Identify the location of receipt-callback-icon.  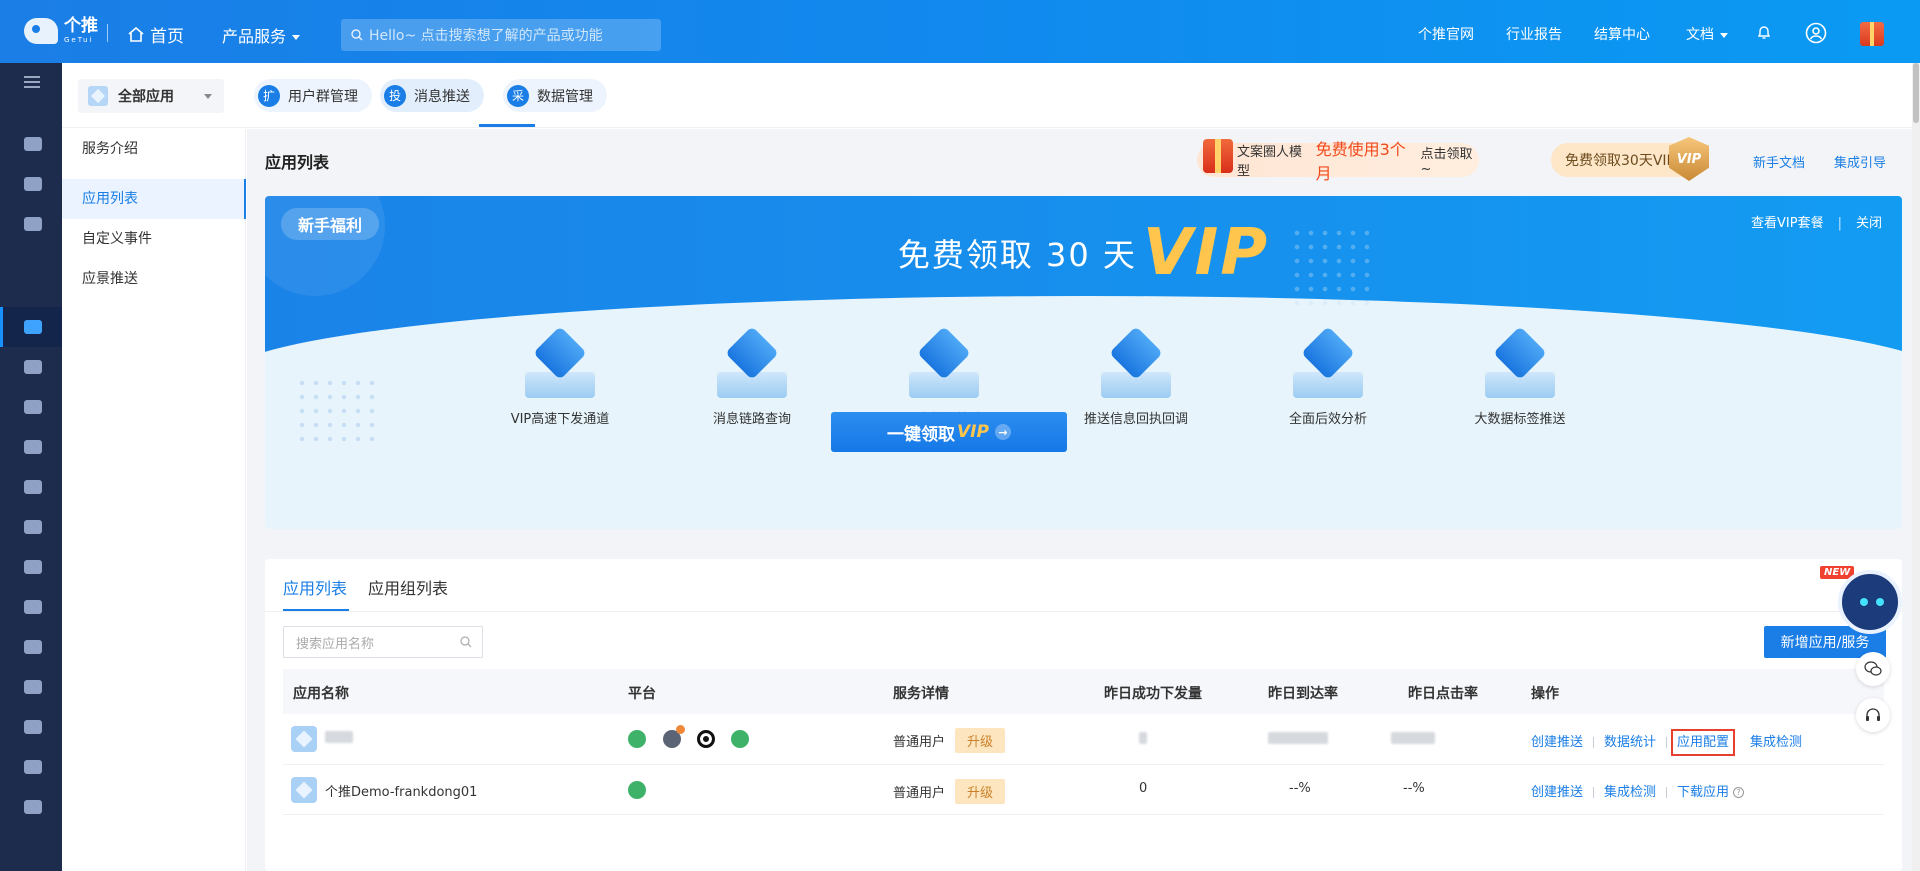
(1136, 362).